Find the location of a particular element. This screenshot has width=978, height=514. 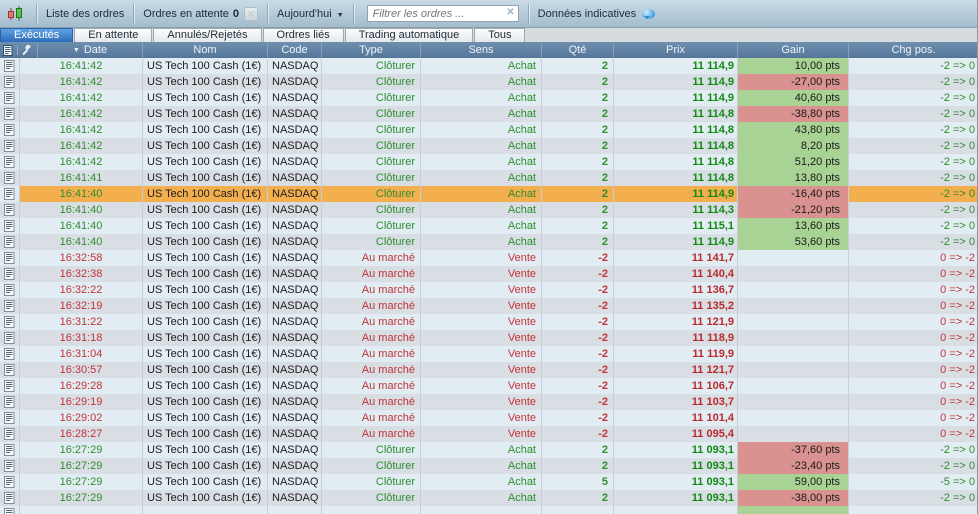

clear-filter-icon: ✕ is located at coordinates (510, 12).